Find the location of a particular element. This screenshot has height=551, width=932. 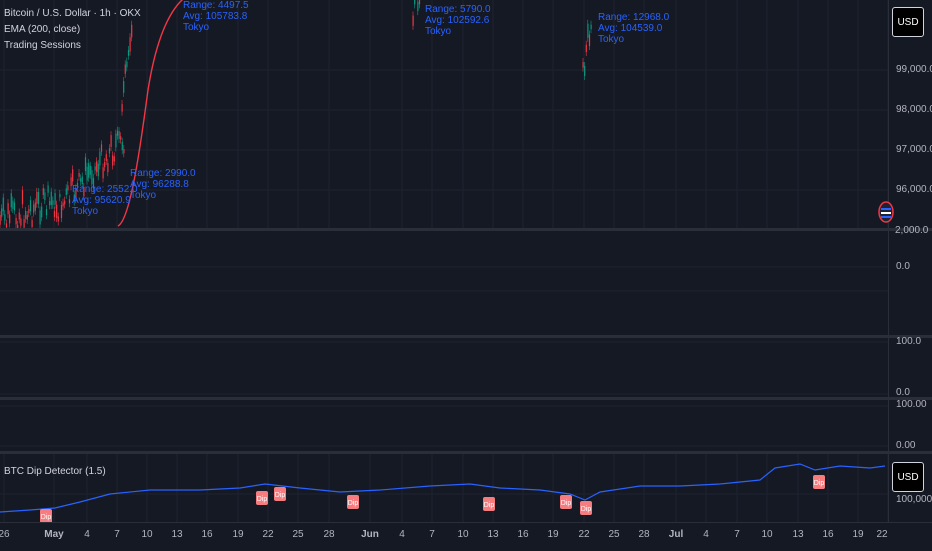

pane4-scale: 100.00 0.00 is located at coordinates (910, 425).